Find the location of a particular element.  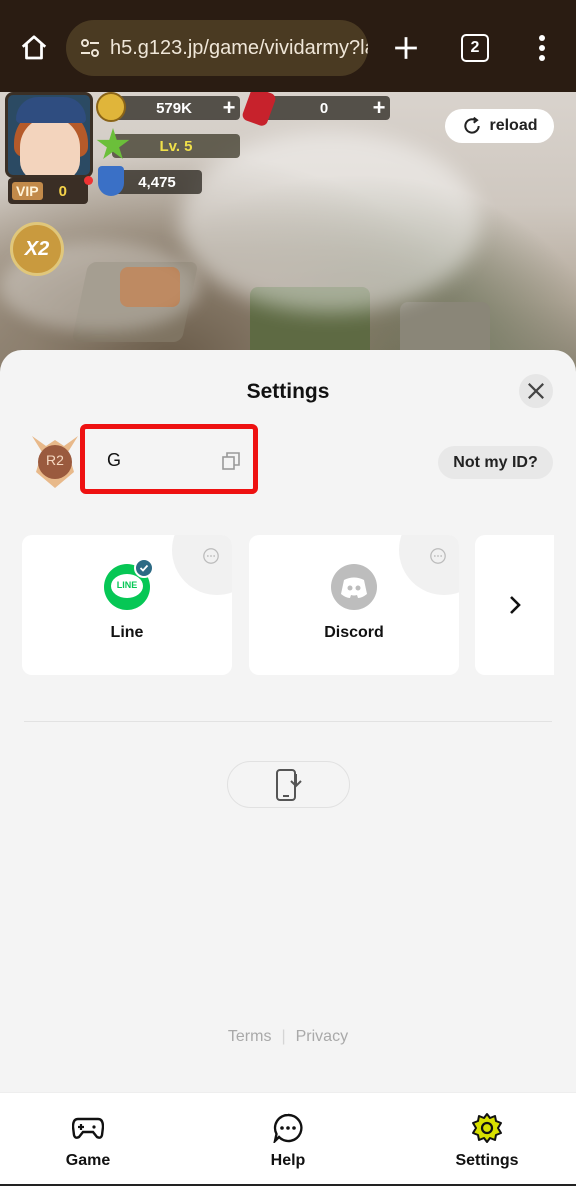

nav-game: Game is located at coordinates (88, 1140).